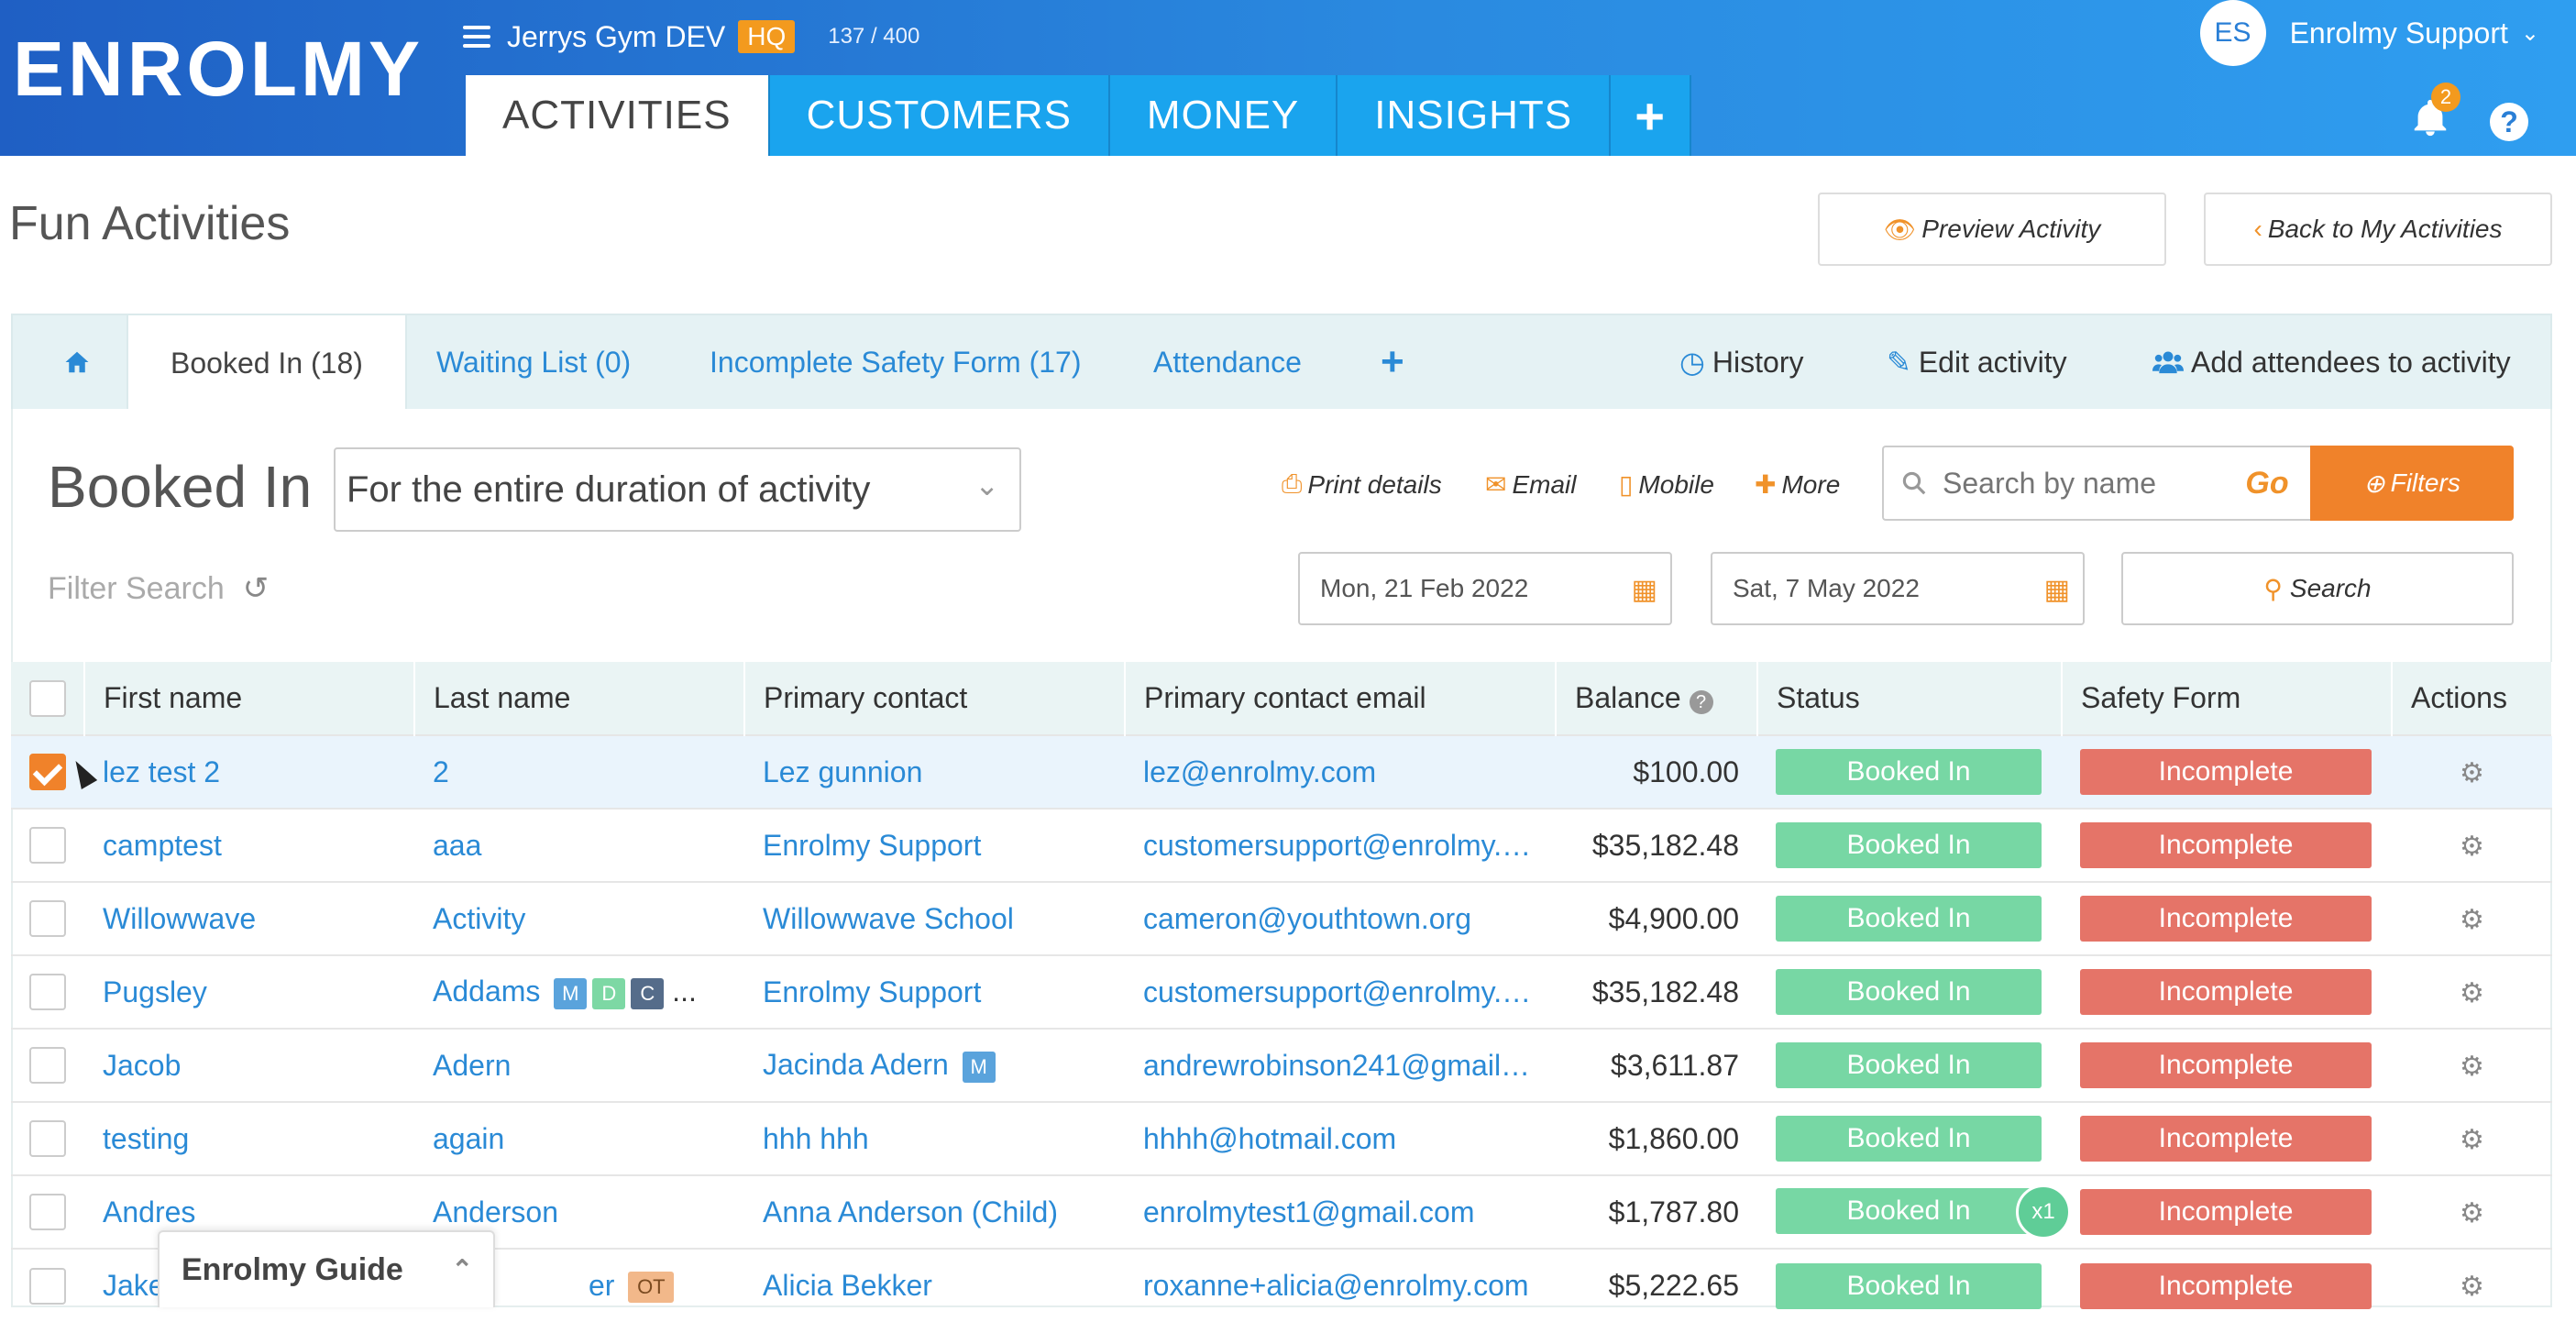 Image resolution: width=2576 pixels, height=1322 pixels. What do you see at coordinates (1475, 116) in the screenshot?
I see `tab-insights: INSIGHTS` at bounding box center [1475, 116].